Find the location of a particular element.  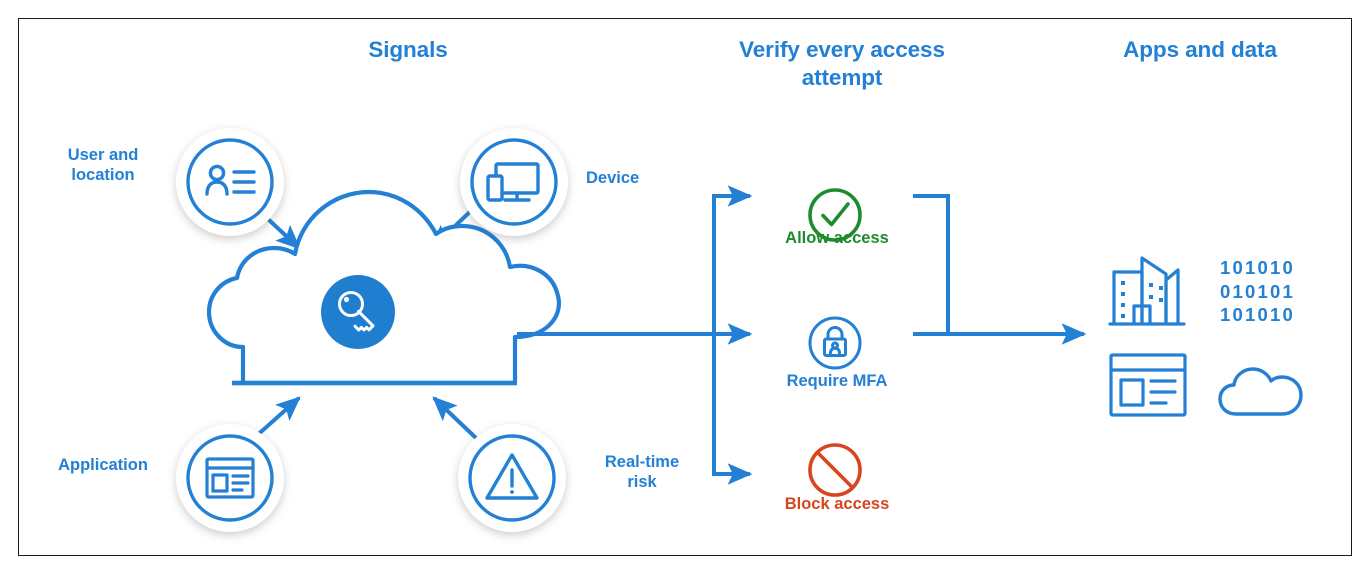

devices-icon is located at coordinates (513, 182).